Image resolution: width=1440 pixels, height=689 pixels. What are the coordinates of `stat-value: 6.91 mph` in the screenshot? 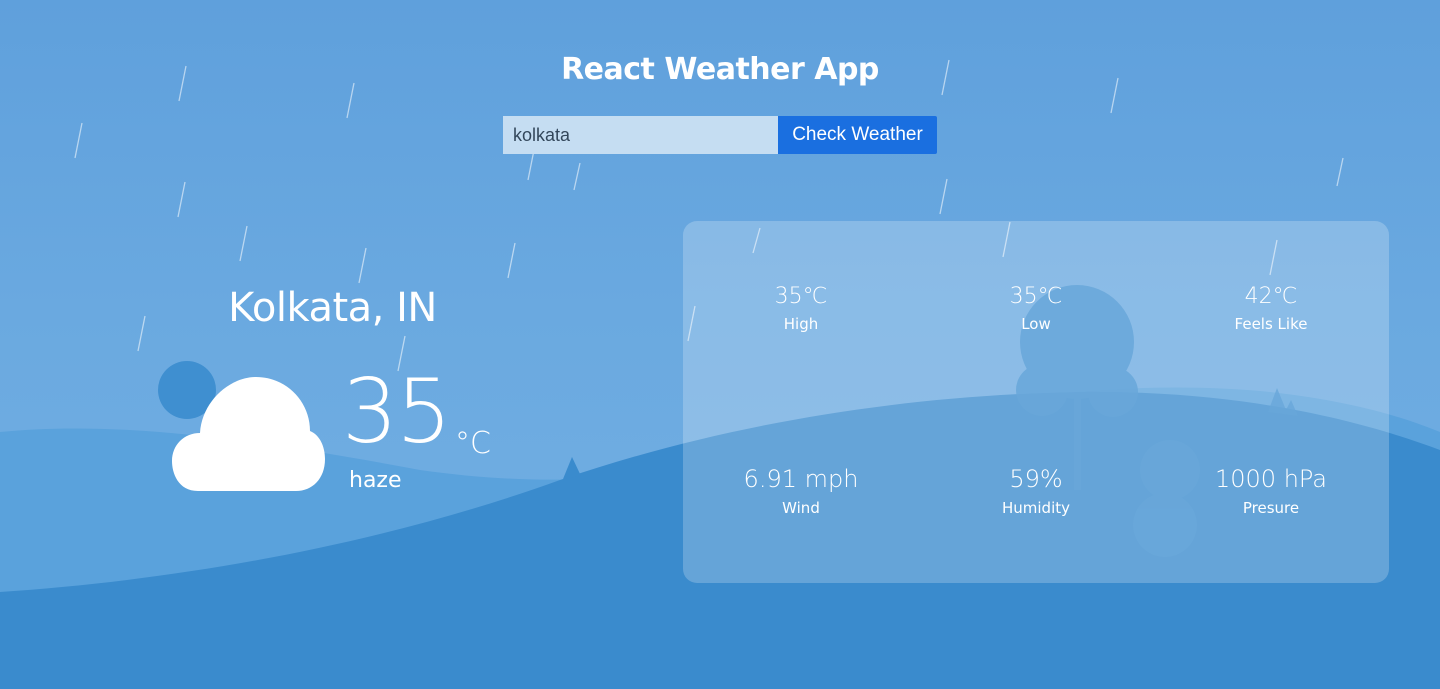 It's located at (801, 479).